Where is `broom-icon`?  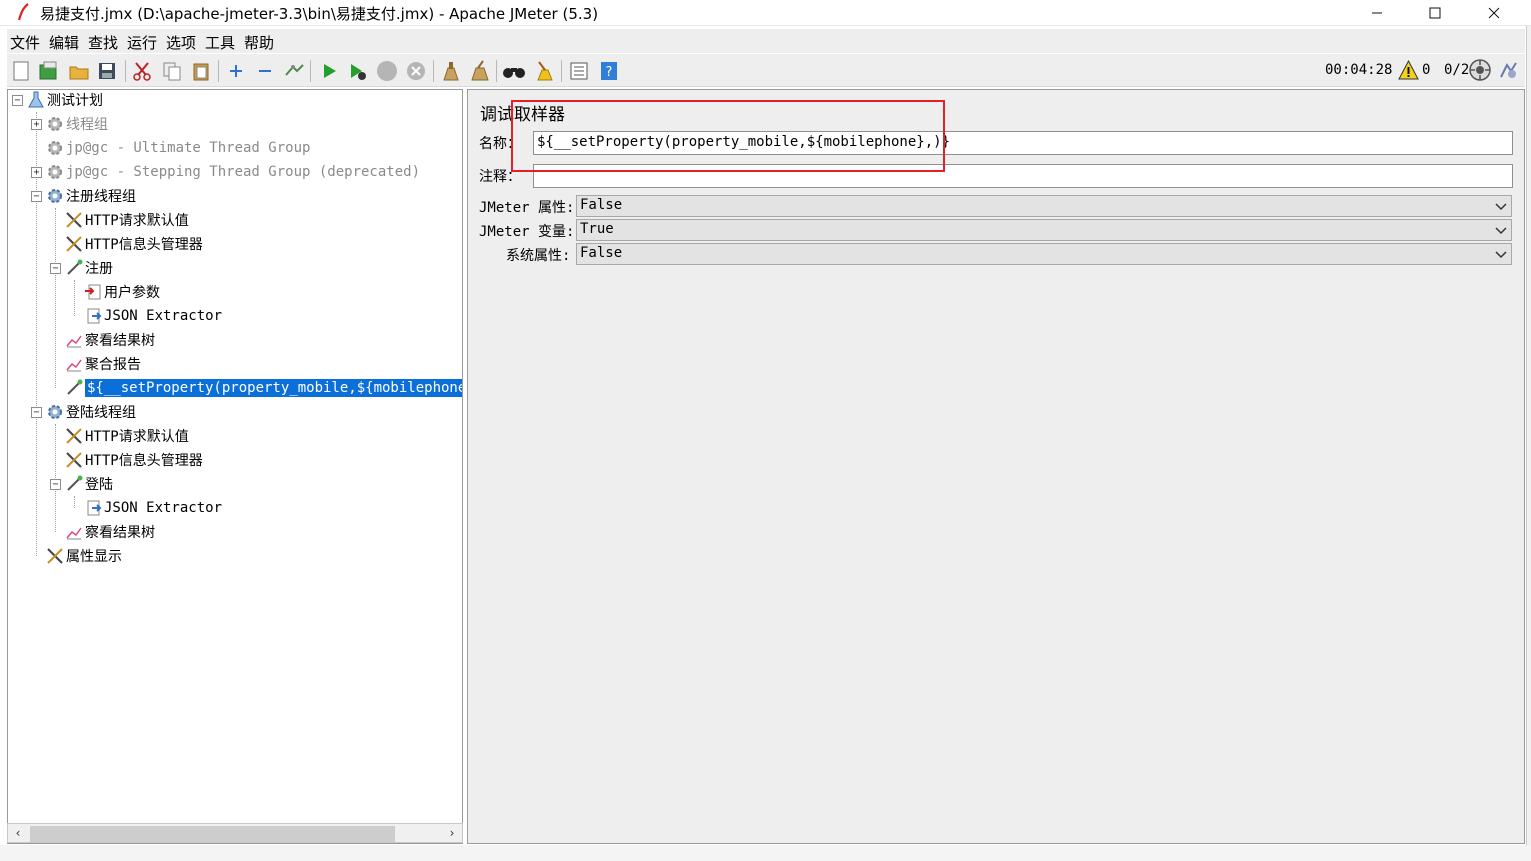 broom-icon is located at coordinates (451, 71).